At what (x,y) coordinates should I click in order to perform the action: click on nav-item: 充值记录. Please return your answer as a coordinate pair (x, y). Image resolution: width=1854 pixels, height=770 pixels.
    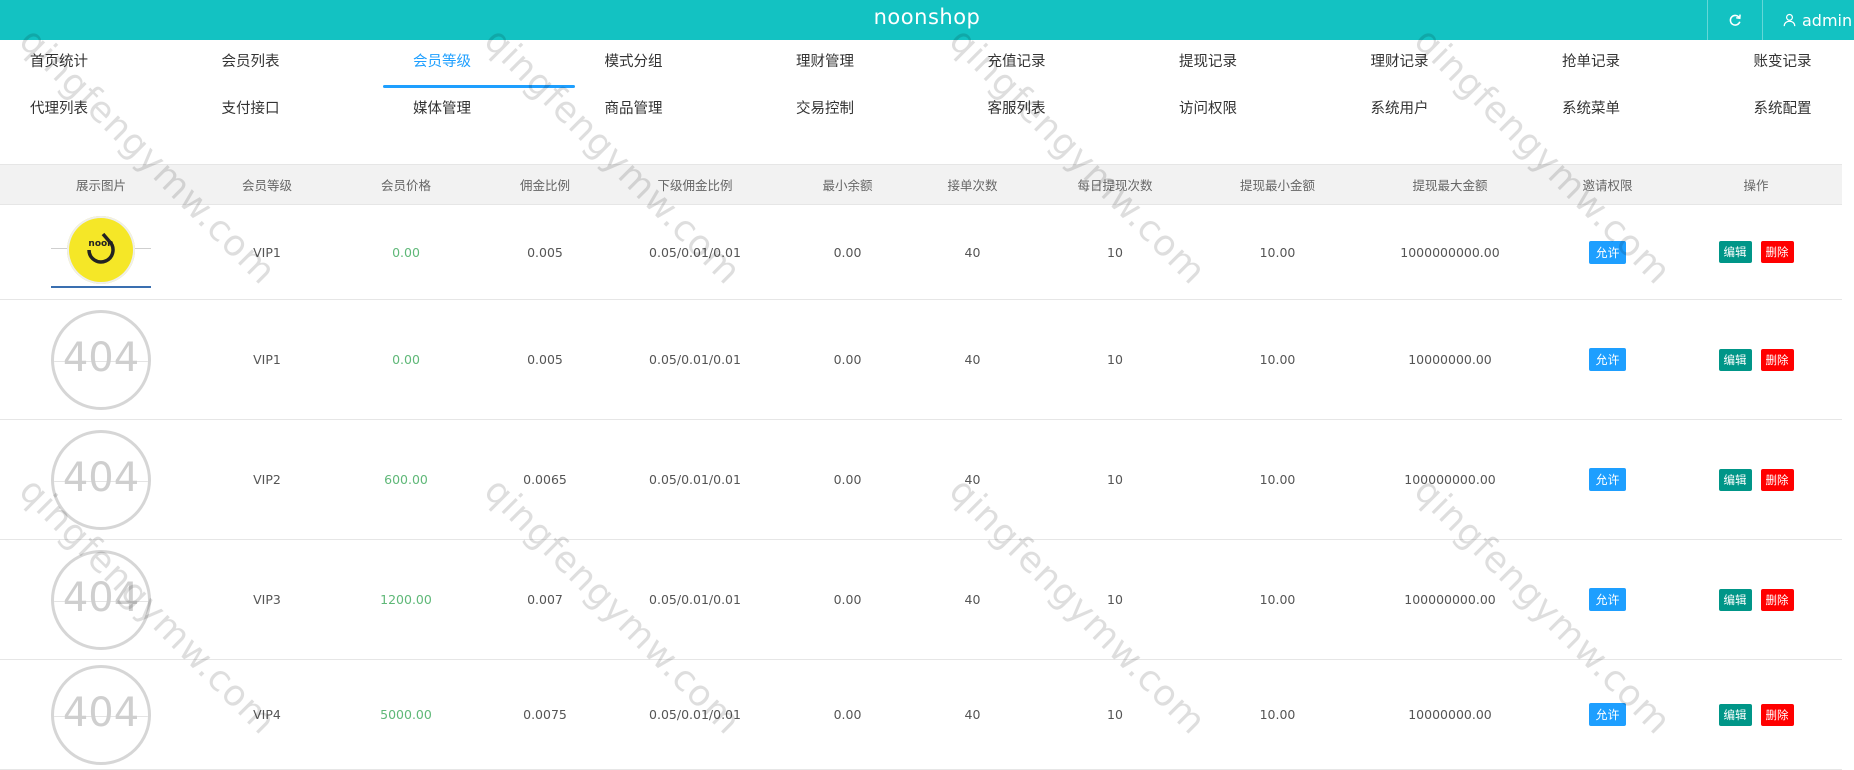
    Looking at the image, I should click on (1054, 70).